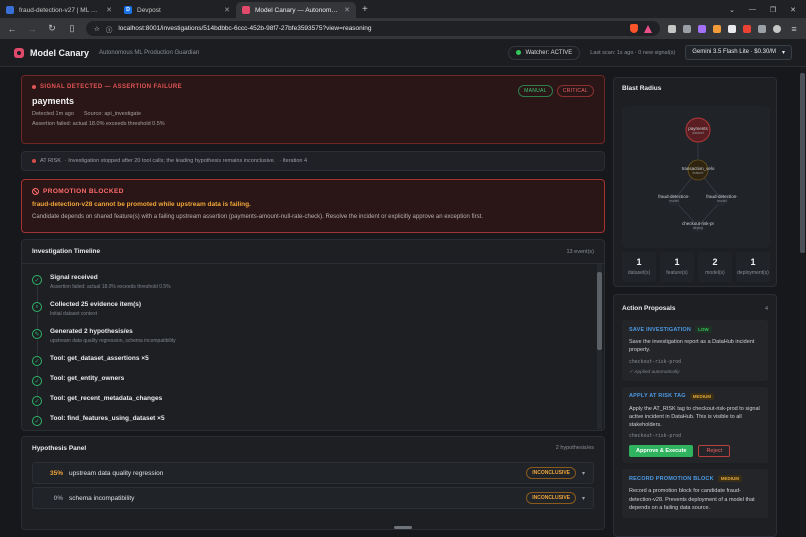 This screenshot has height=537, width=806. I want to click on timeline-item: ✓ Tool: find_features_using_dataset ×5, so click(318, 423).